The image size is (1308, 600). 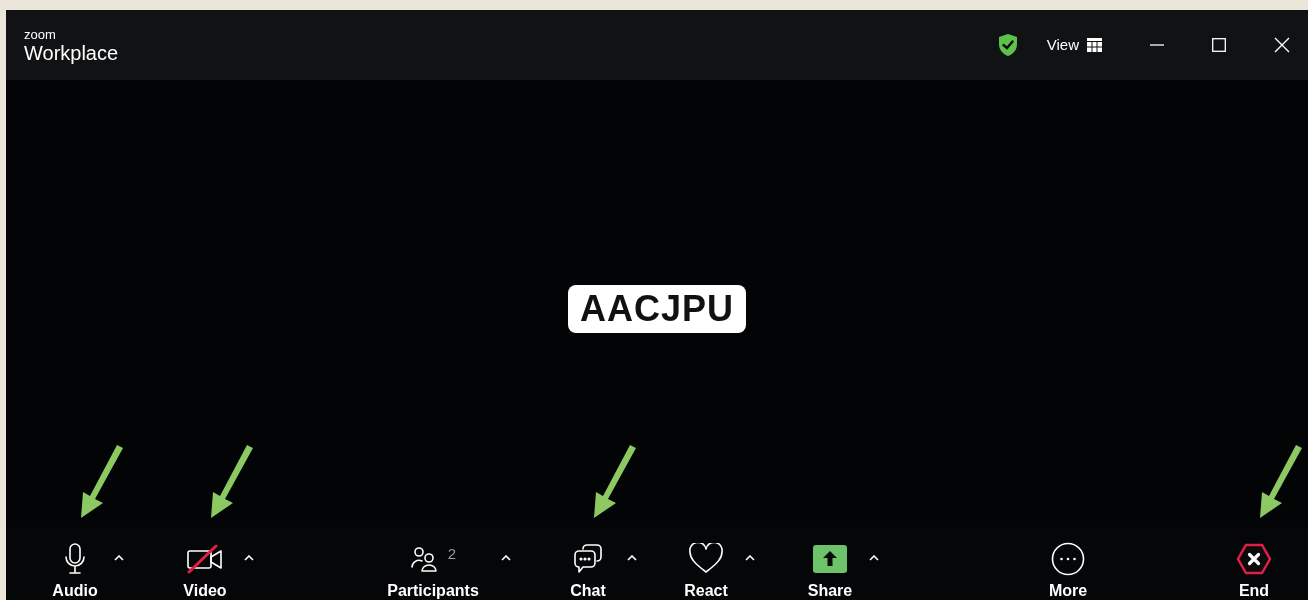 I want to click on grid-icon, so click(x=1094, y=45).